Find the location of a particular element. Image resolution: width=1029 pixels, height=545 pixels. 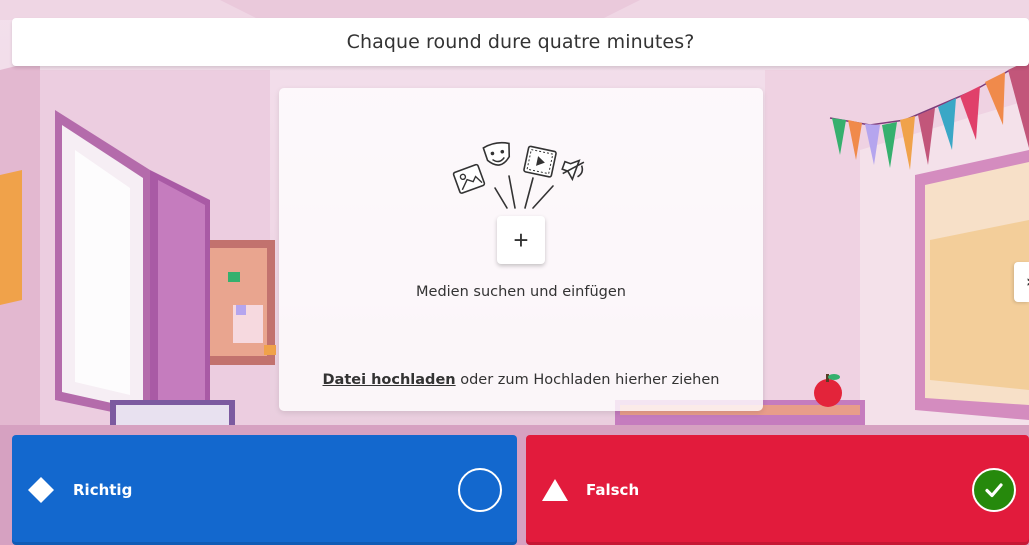

diamond-icon is located at coordinates (41, 490).